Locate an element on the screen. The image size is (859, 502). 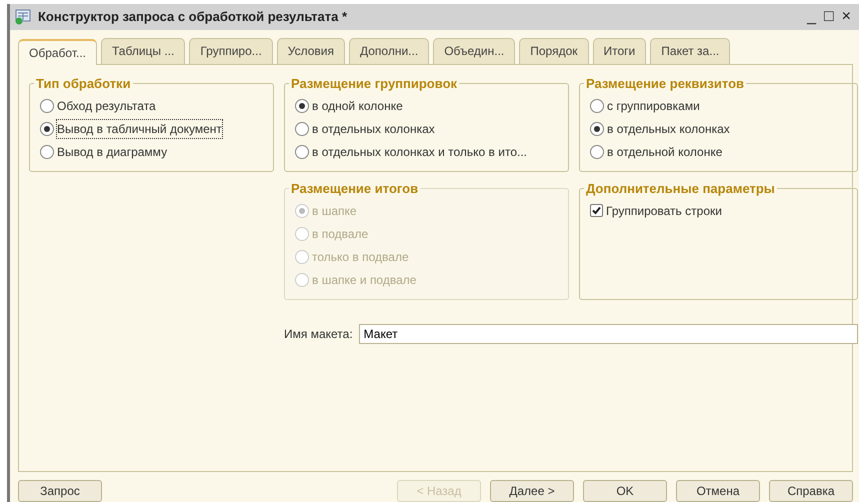
field-label: Имя макета: is located at coordinates (318, 334).